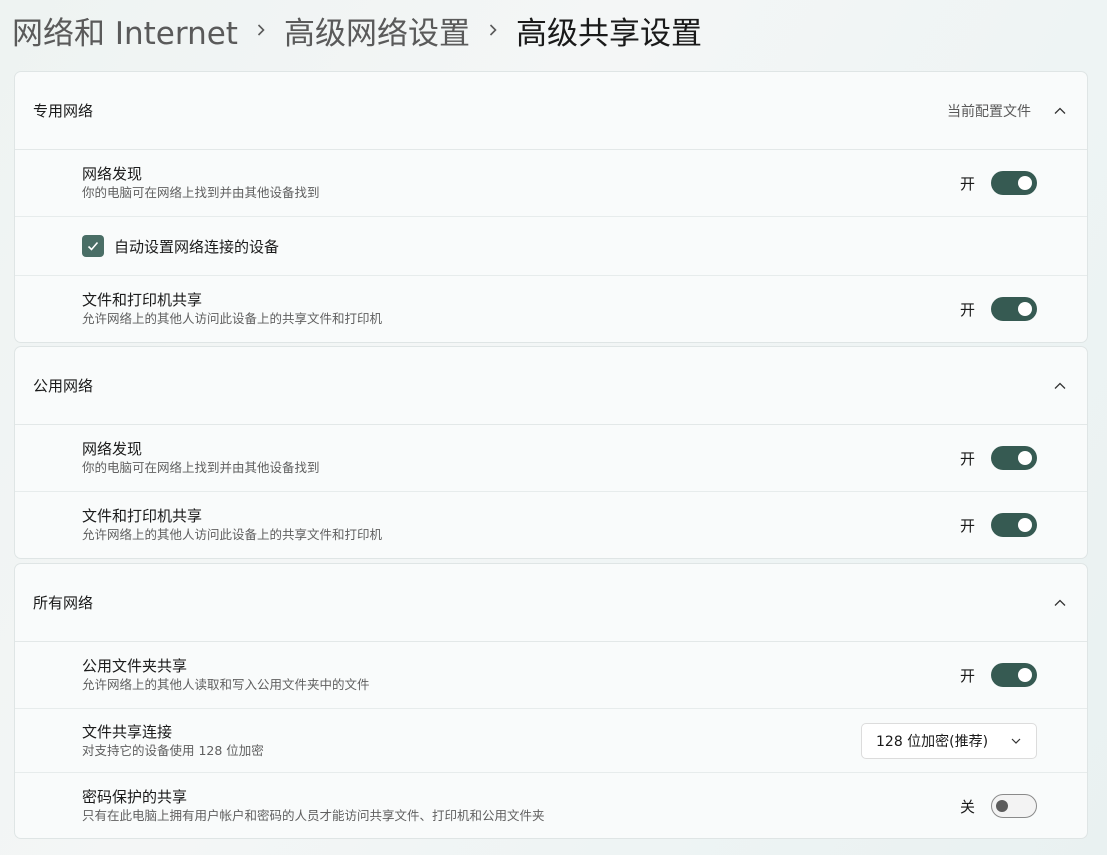 The width and height of the screenshot is (1107, 855). Describe the element at coordinates (1014, 309) in the screenshot. I see `private-sharing-toggle` at that location.